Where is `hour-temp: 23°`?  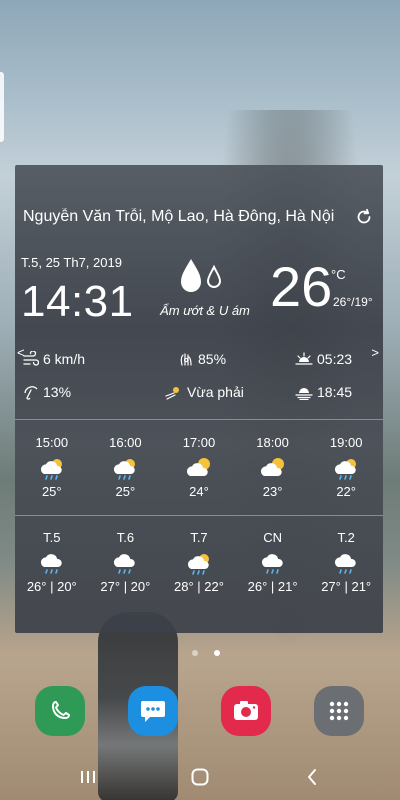 hour-temp: 23° is located at coordinates (272, 491).